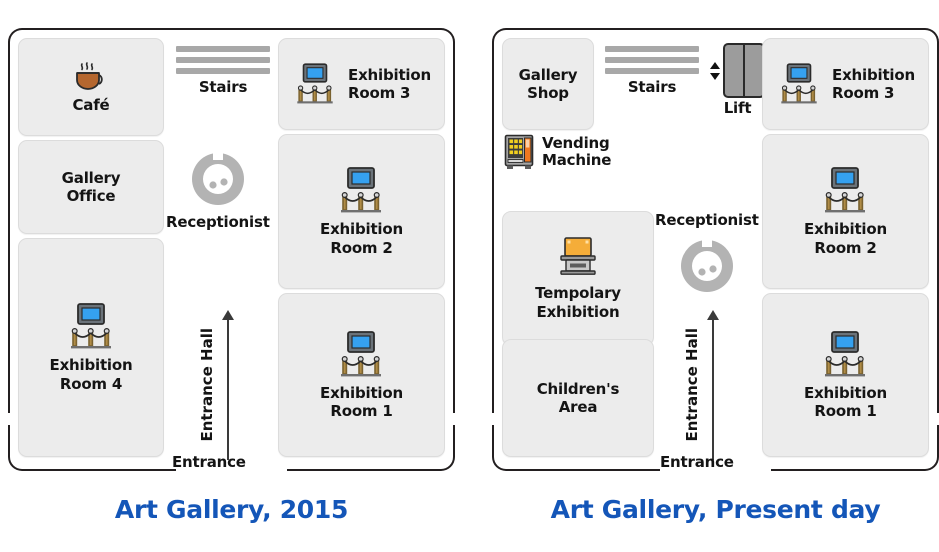 The height and width of the screenshot is (552, 939). I want to click on entrance-hall-2015: Entrance Hall, so click(216, 385).